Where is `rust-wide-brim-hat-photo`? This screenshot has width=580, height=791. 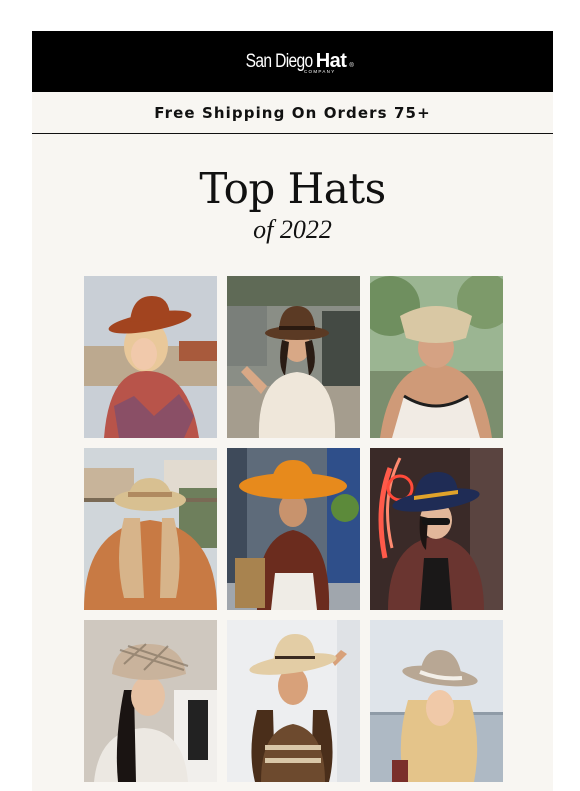 rust-wide-brim-hat-photo is located at coordinates (150, 357).